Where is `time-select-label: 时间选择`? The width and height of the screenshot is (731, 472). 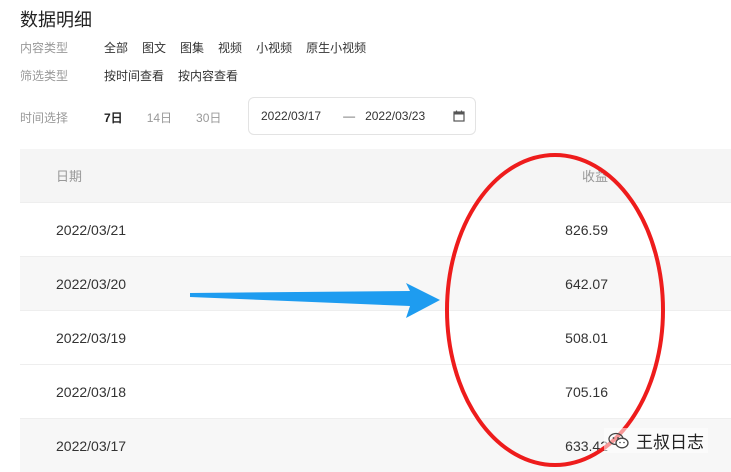 time-select-label: 时间选择 is located at coordinates (44, 117).